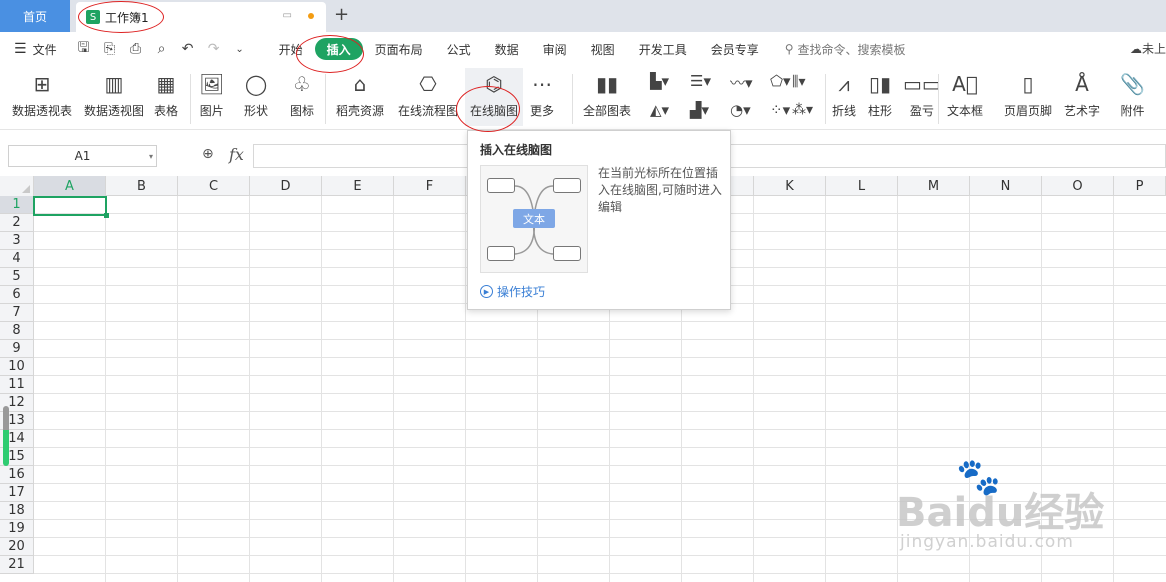 This screenshot has width=1166, height=582. Describe the element at coordinates (735, 49) in the screenshot. I see `tab-member: 会员专享` at that location.